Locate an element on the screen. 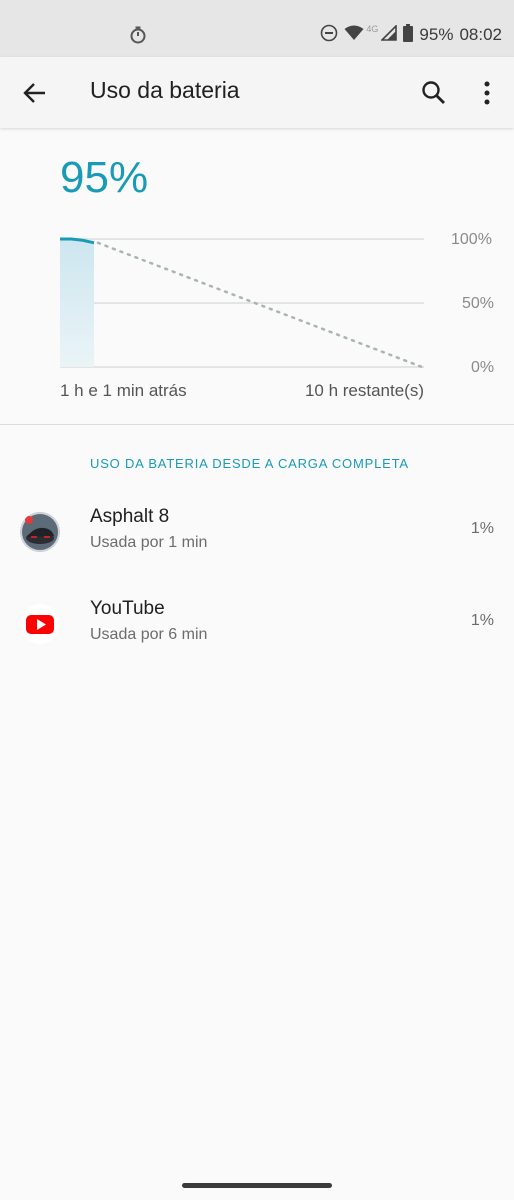 The image size is (514, 1200). app-usage: Usada por 1 min is located at coordinates (149, 542).